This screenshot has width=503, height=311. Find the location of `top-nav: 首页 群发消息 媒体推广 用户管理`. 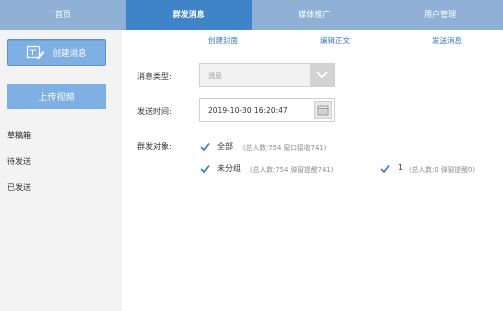

top-nav: 首页 群发消息 媒体推广 用户管理 is located at coordinates (251, 15).